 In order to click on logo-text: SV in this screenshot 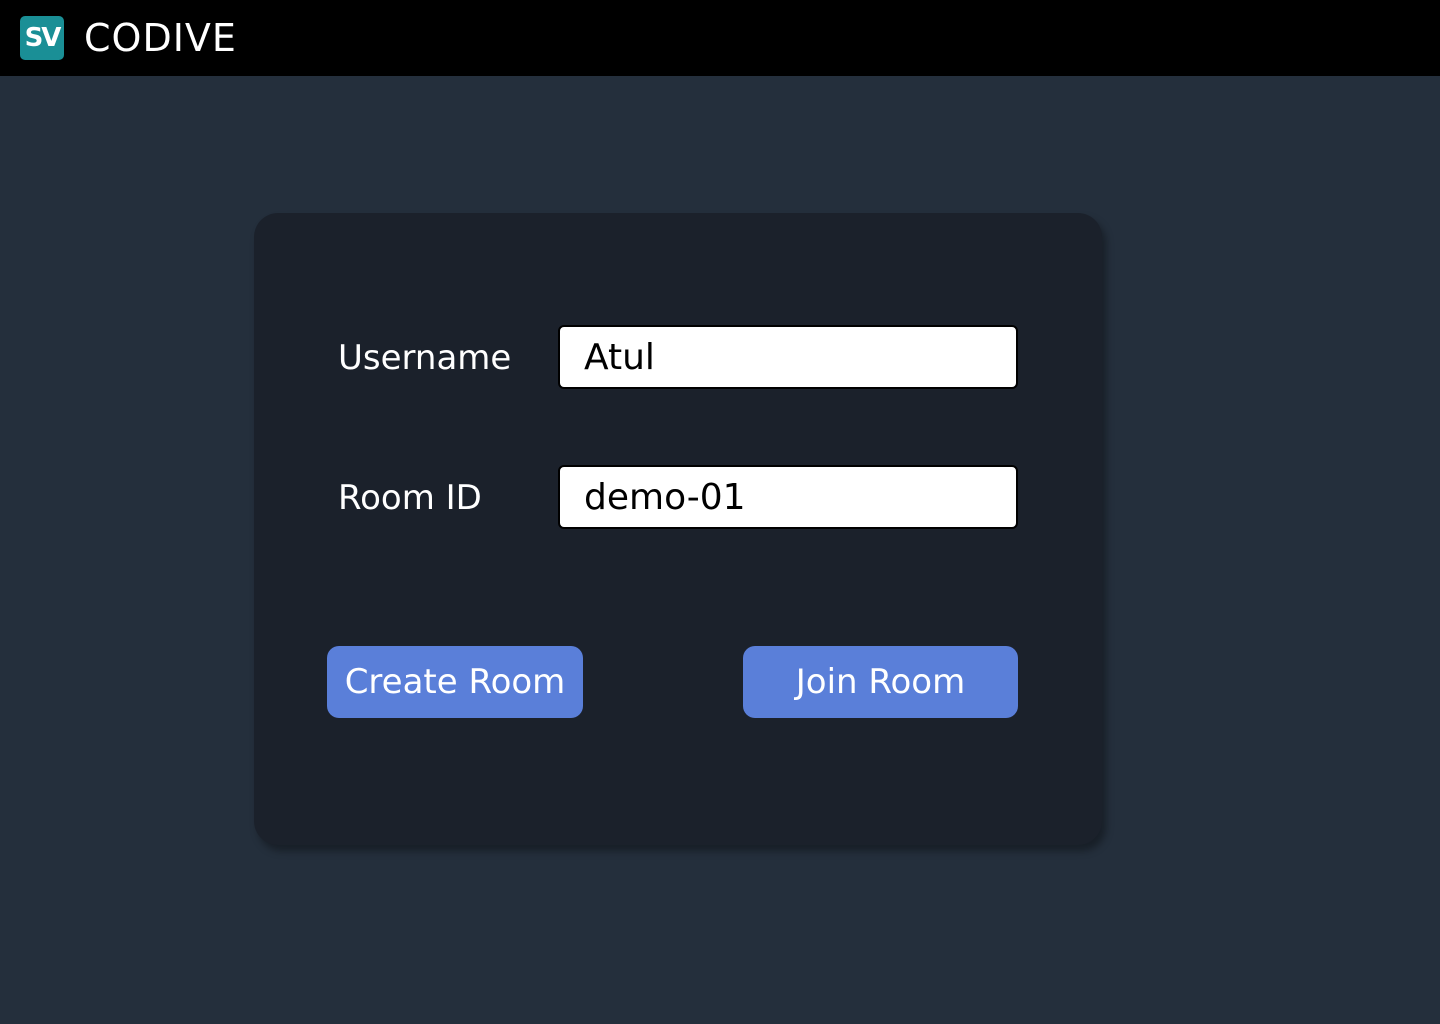, I will do `click(43, 38)`.